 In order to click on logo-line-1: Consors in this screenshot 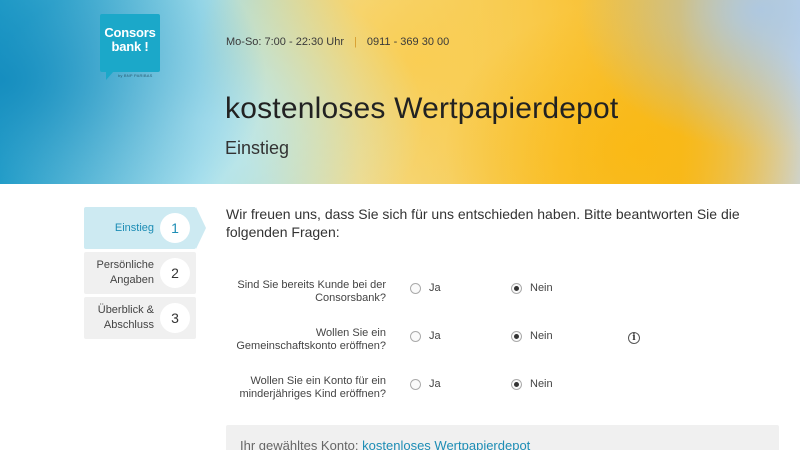, I will do `click(130, 32)`.